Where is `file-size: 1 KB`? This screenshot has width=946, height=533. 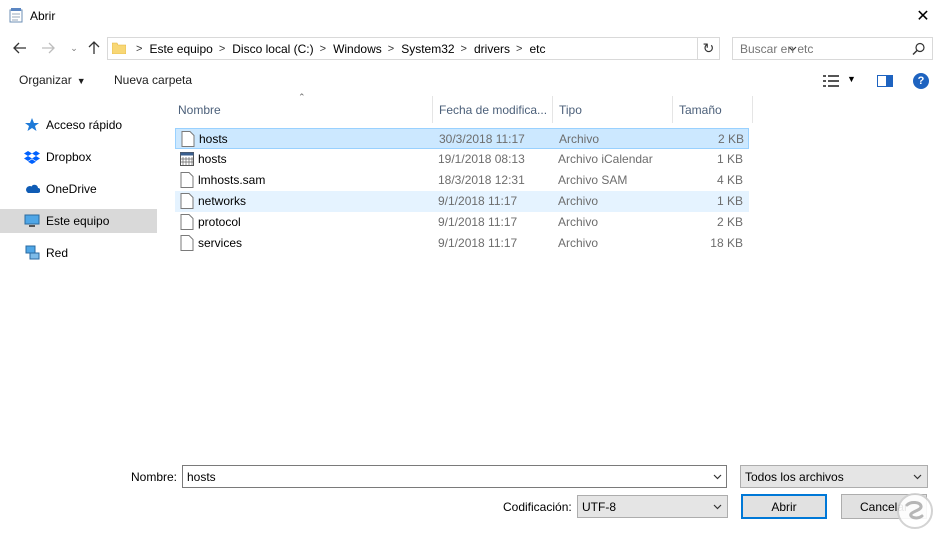 file-size: 1 KB is located at coordinates (729, 159).